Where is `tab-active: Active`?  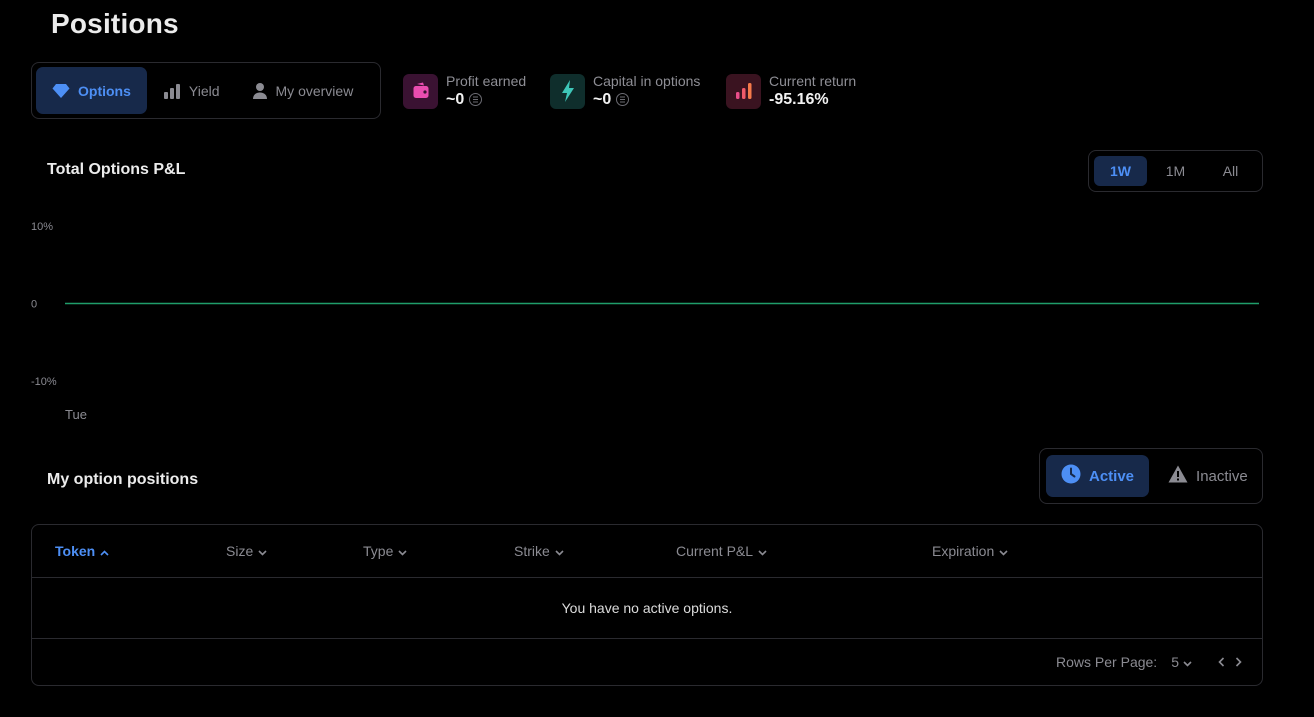
tab-active: Active is located at coordinates (1098, 476).